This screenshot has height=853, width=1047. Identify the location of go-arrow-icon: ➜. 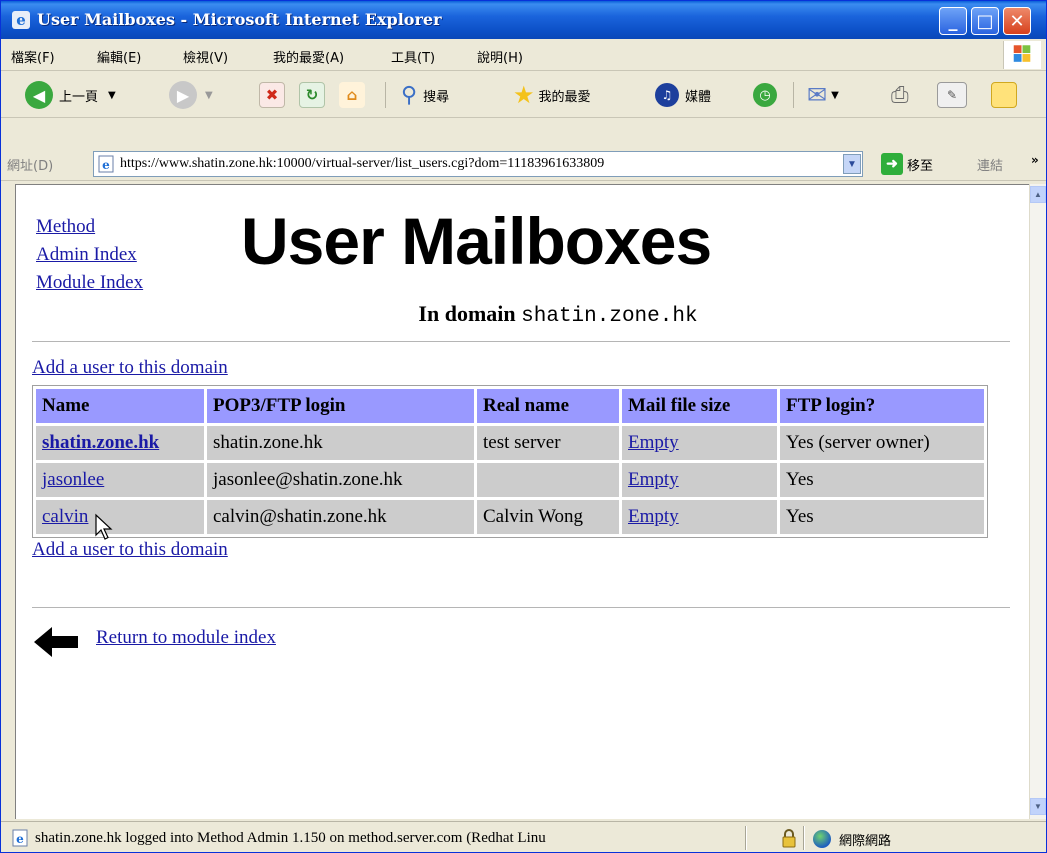
(892, 164).